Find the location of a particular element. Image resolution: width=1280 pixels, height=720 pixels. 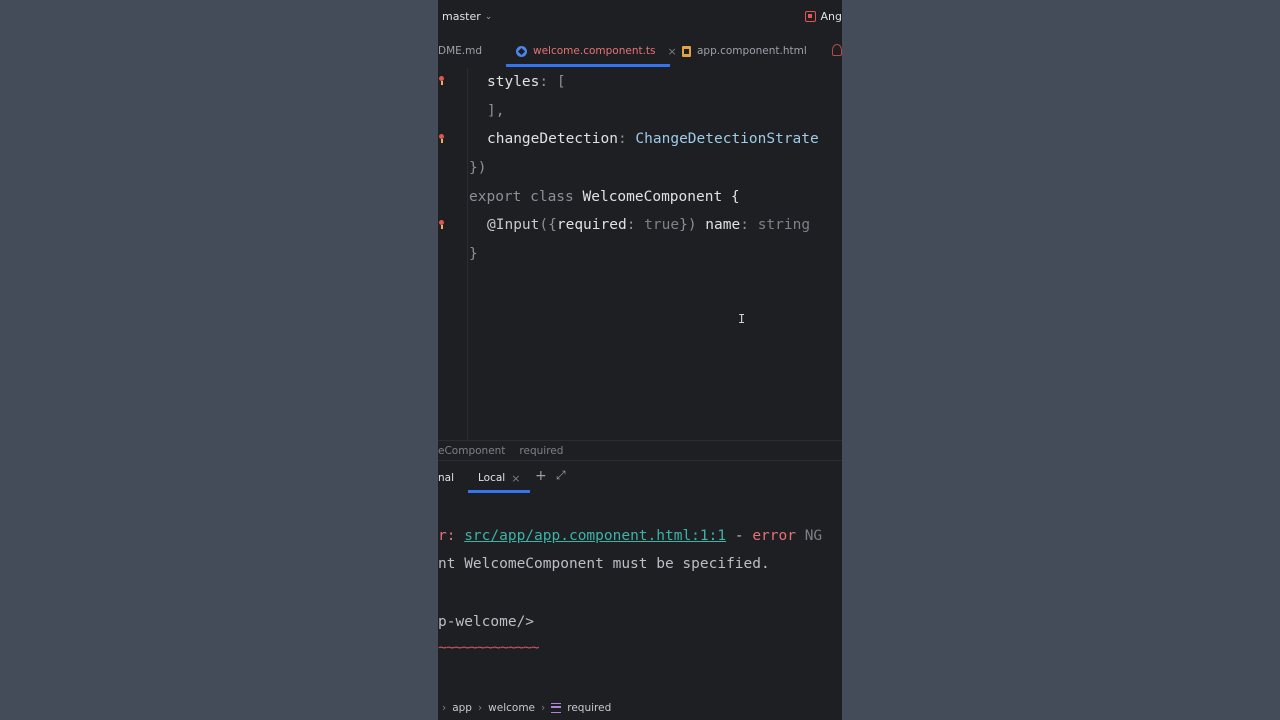

tab-label: app.component.html is located at coordinates (752, 51).